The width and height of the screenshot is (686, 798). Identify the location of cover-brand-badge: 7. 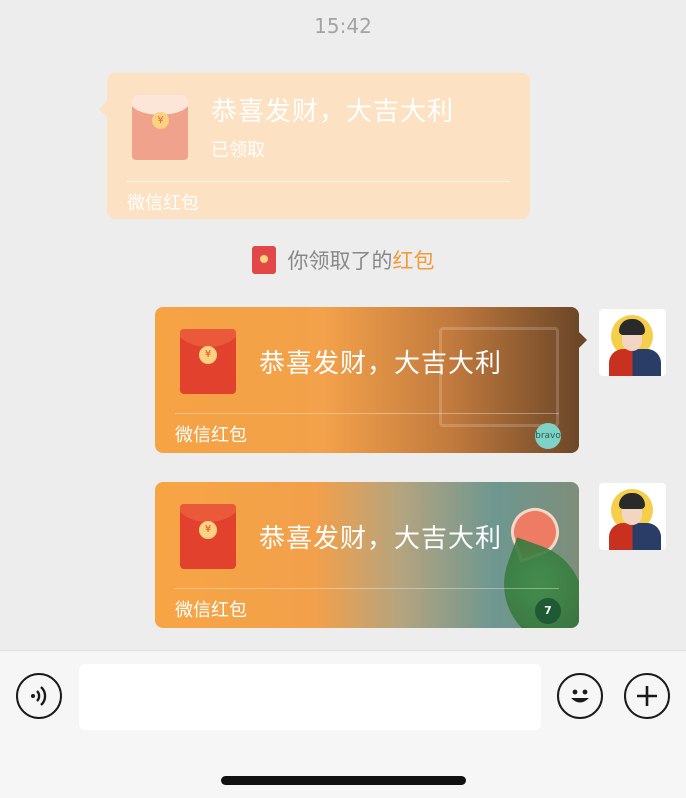
(548, 611).